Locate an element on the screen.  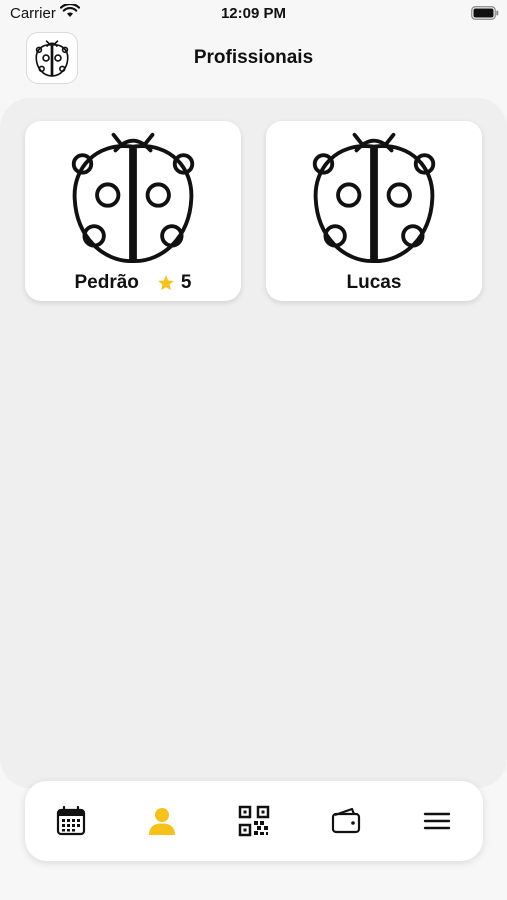
star-icon is located at coordinates (166, 283).